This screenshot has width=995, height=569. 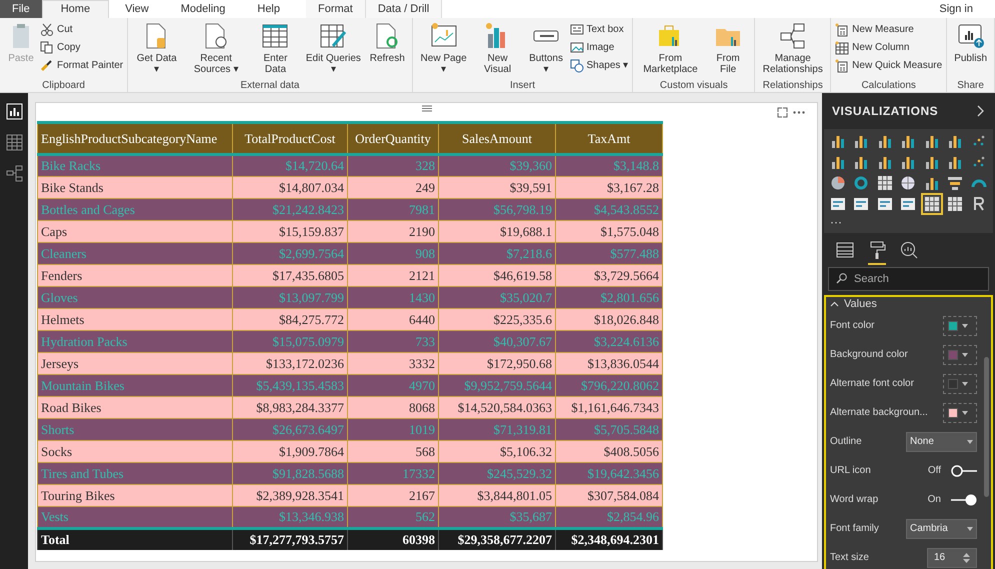 I want to click on ribbon-tab: Format, so click(x=336, y=9).